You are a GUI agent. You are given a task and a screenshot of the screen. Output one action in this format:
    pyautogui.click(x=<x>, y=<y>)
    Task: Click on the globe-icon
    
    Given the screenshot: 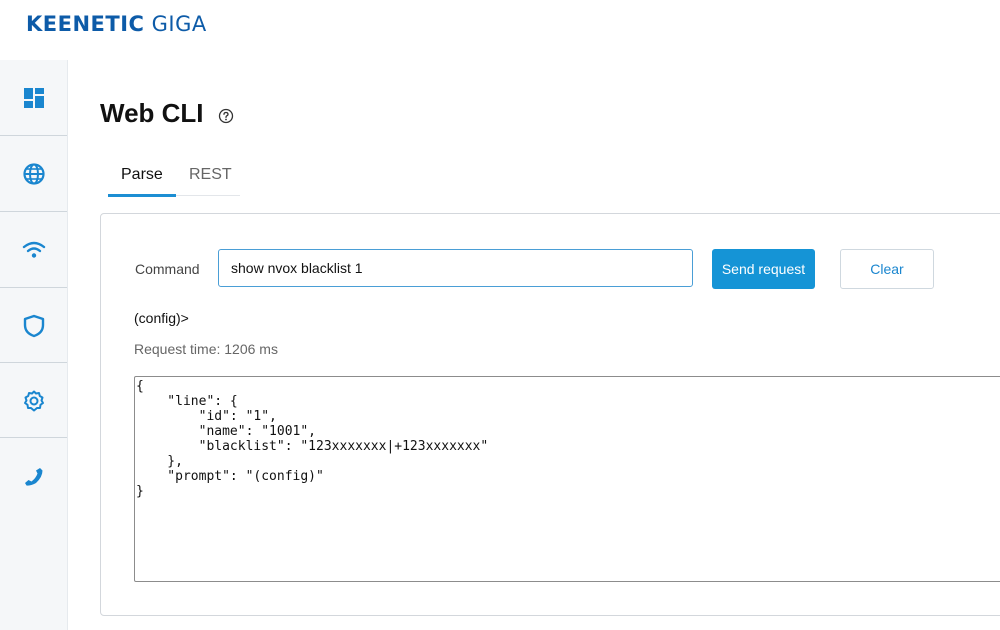 What is the action you would take?
    pyautogui.click(x=33, y=173)
    